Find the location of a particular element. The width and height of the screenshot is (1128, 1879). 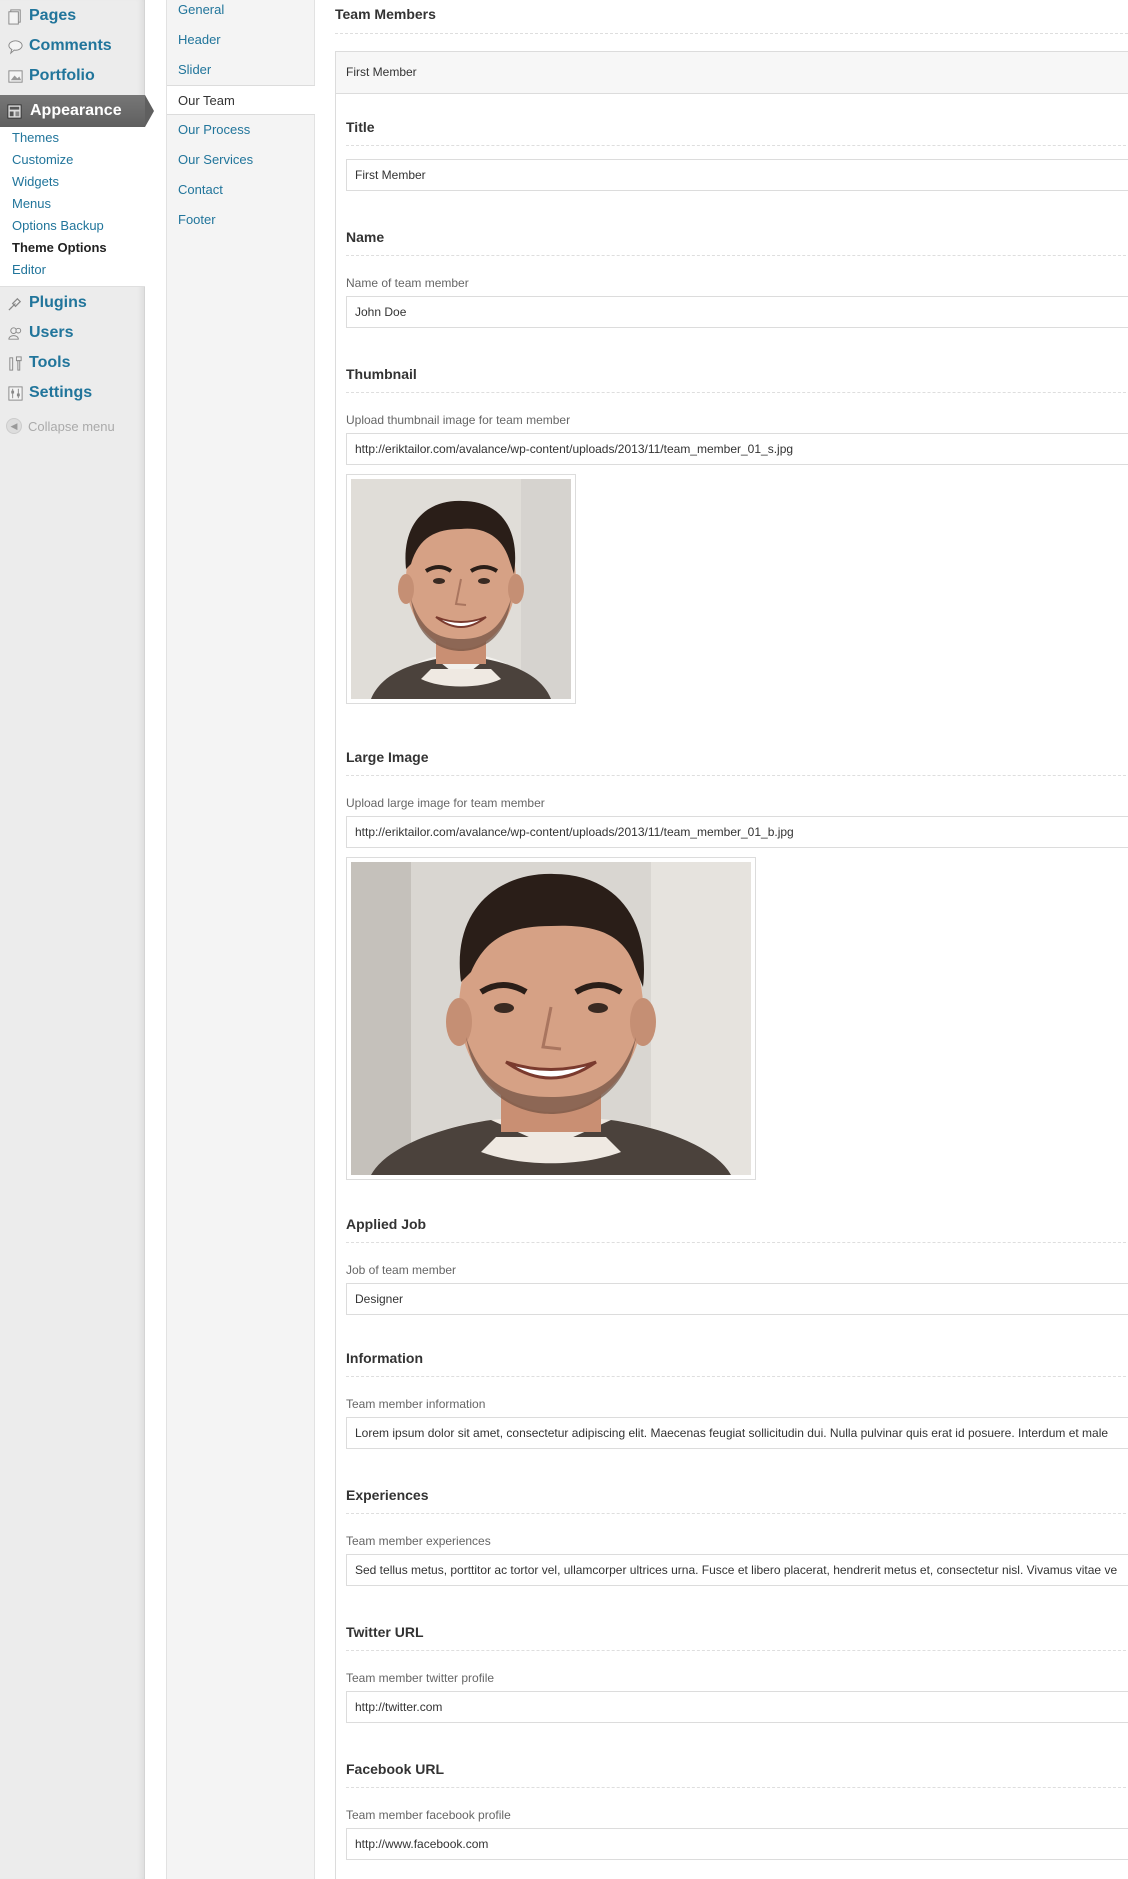

menu-portfolio: Portfolio is located at coordinates (72, 76).